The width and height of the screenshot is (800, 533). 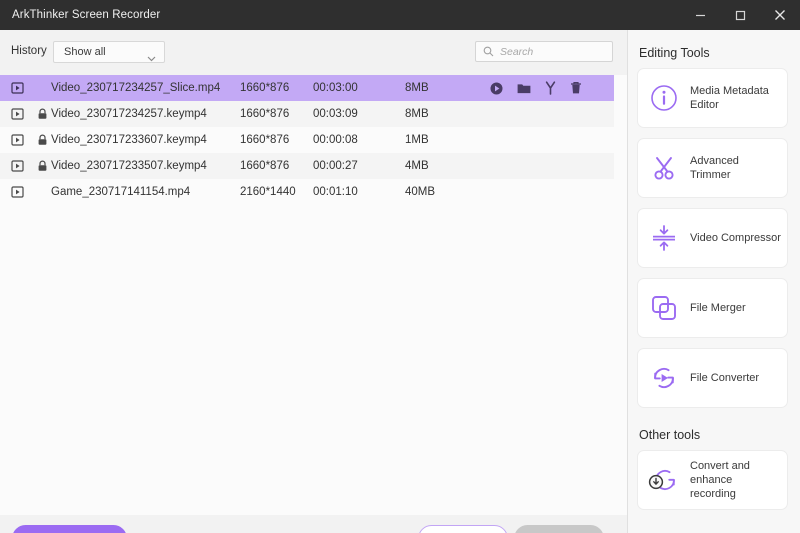 What do you see at coordinates (664, 308) in the screenshot?
I see `merge-squares-icon` at bounding box center [664, 308].